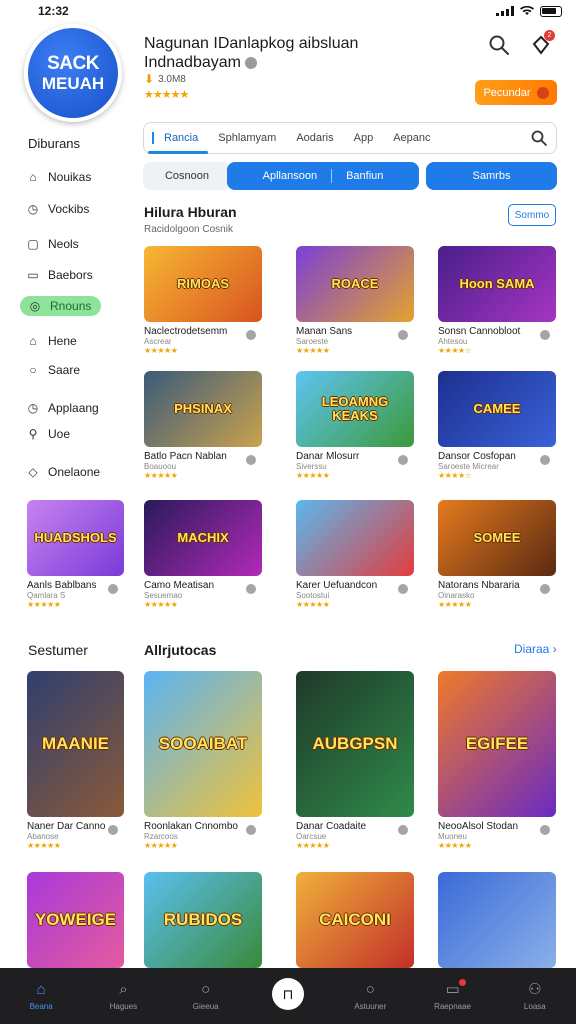 The image size is (576, 1024). I want to click on thumbnail-title: EGIFEE, so click(497, 744).